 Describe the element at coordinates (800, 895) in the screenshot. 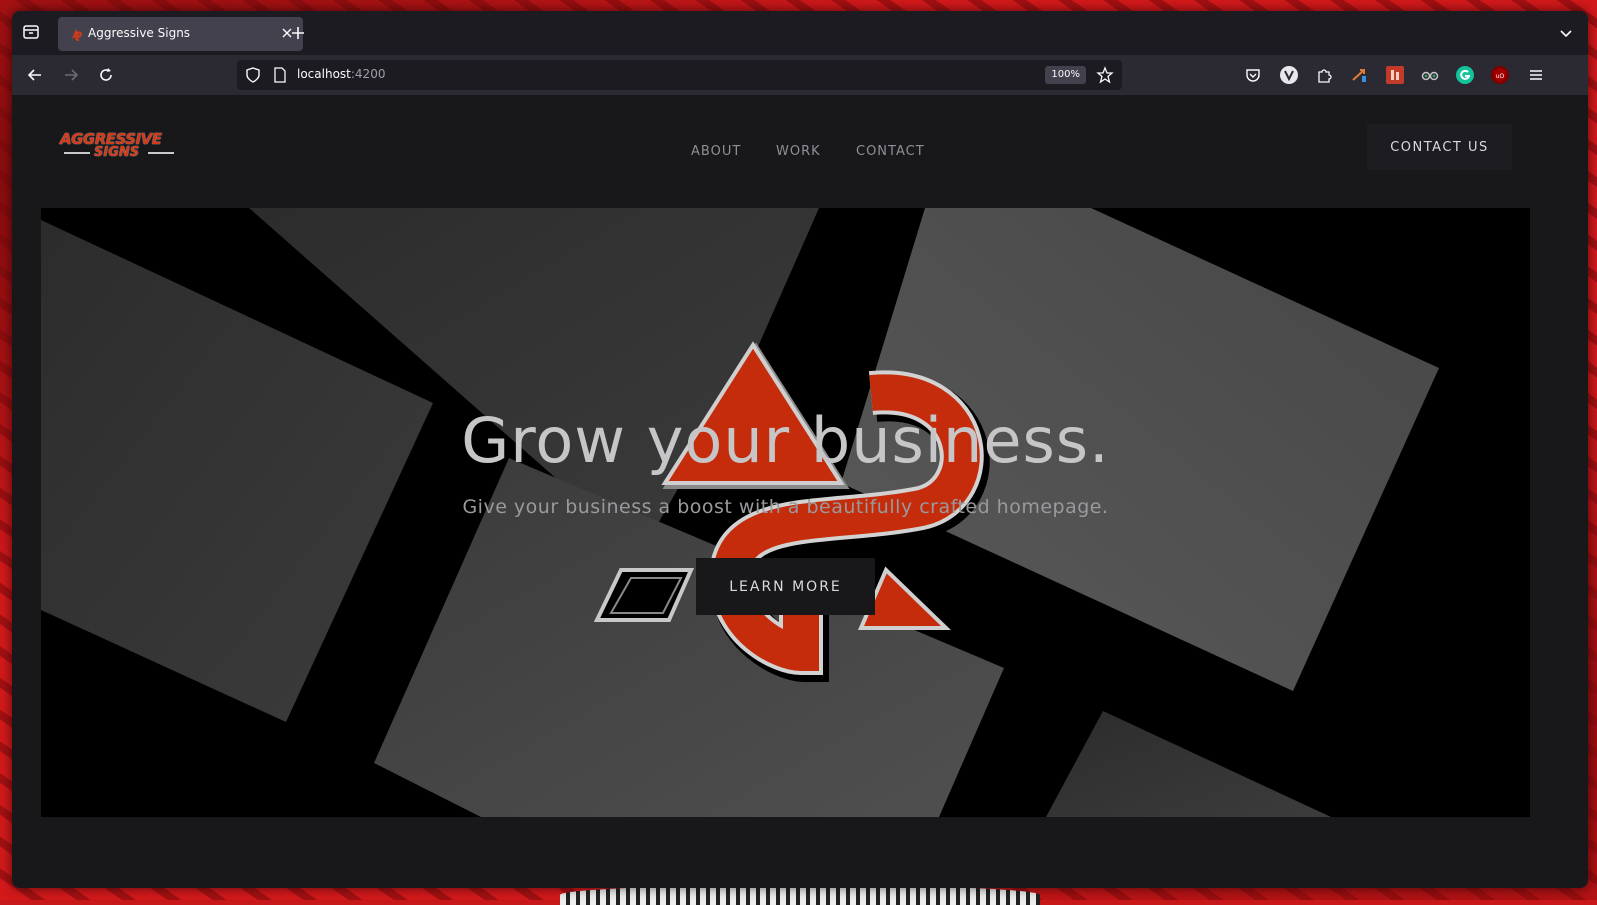

I see `wallpaper-artwork` at that location.